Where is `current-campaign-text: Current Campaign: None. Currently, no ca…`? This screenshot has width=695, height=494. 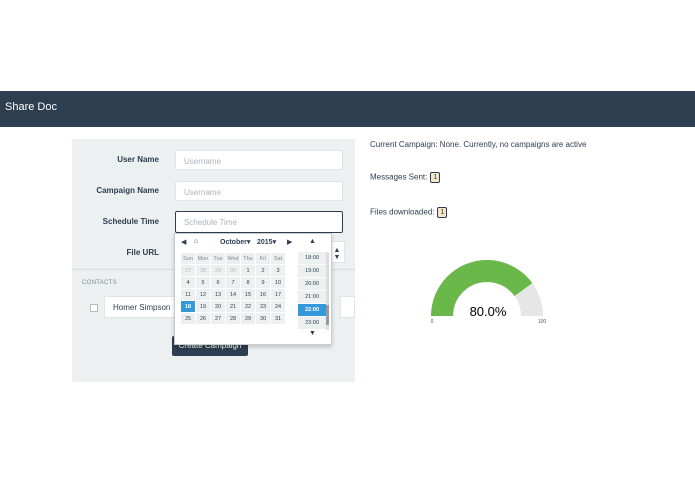 current-campaign-text: Current Campaign: None. Currently, no ca… is located at coordinates (478, 144).